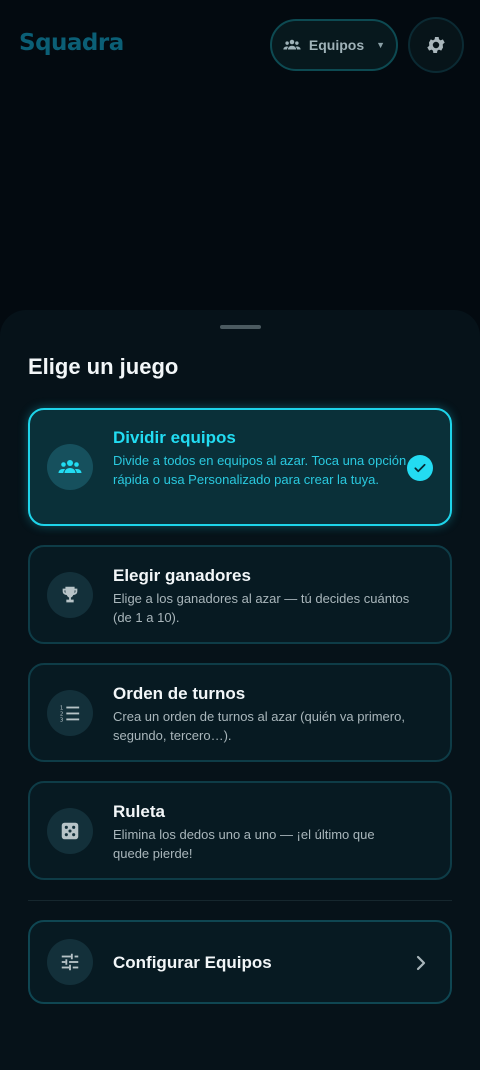 This screenshot has width=480, height=1070. What do you see at coordinates (240, 327) in the screenshot?
I see `sheet-drag-handle` at bounding box center [240, 327].